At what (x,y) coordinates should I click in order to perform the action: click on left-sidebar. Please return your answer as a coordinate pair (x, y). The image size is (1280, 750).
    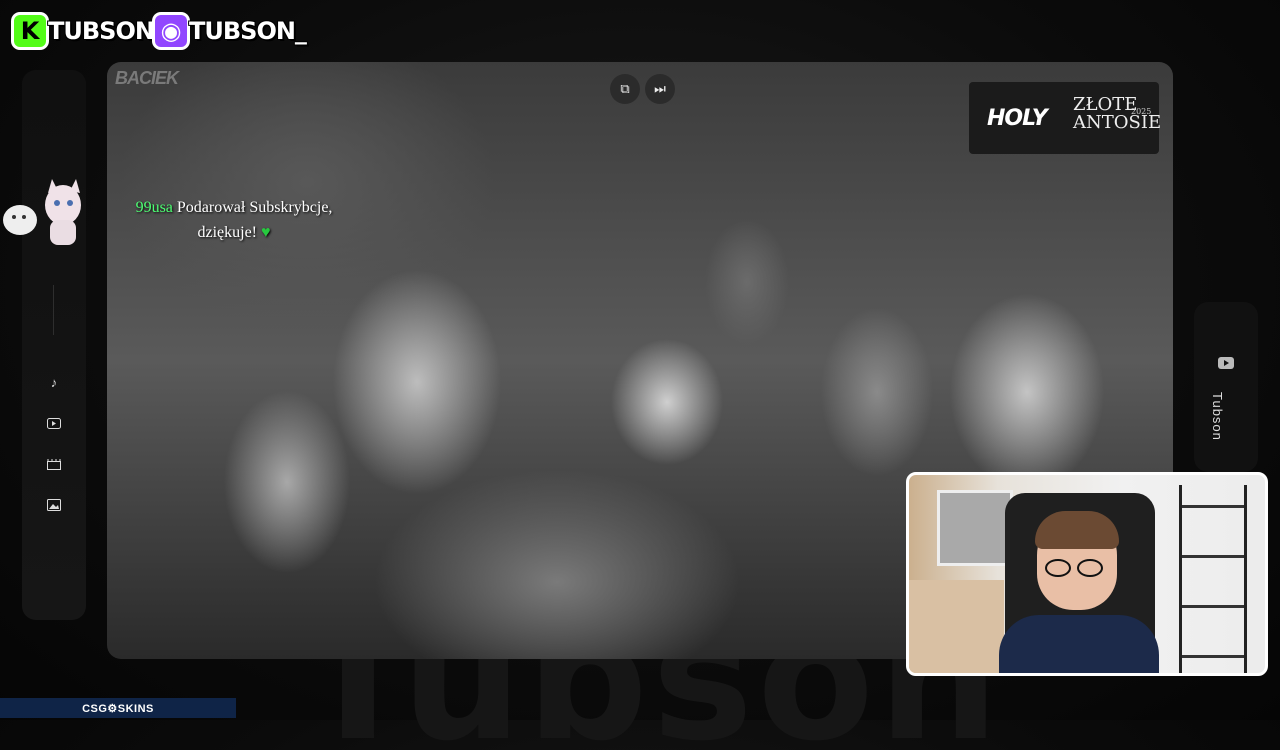
    Looking at the image, I should click on (54, 345).